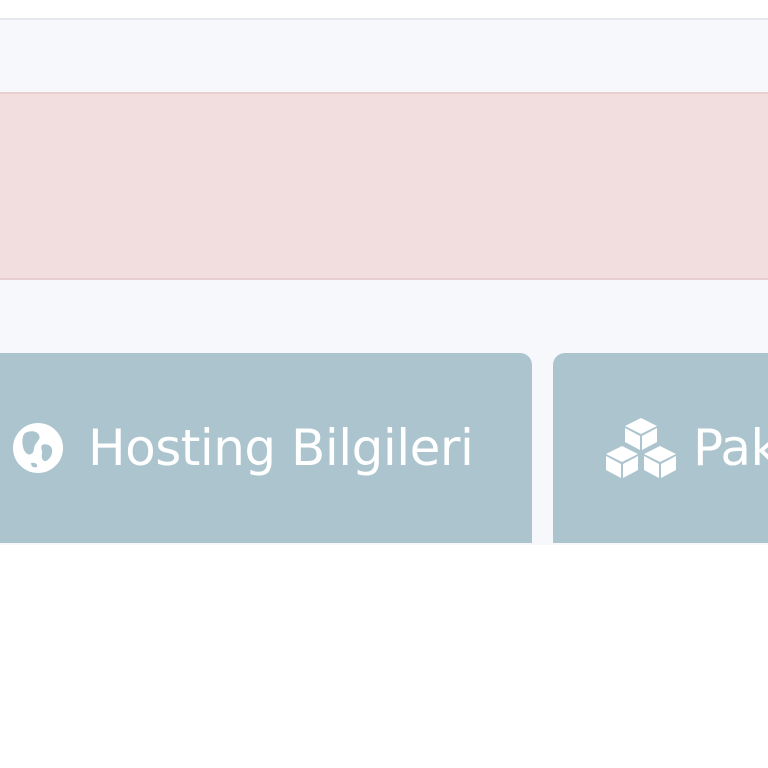  I want to click on globe-icon, so click(38, 448).